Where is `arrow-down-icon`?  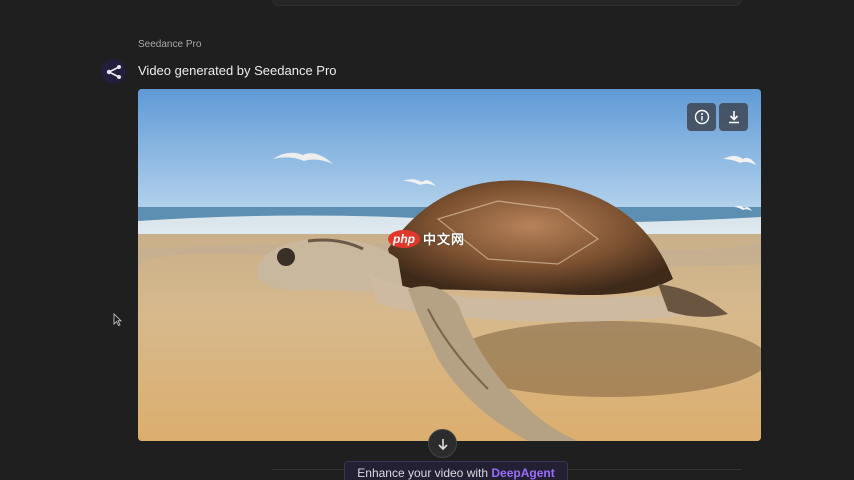
arrow-down-icon is located at coordinates (442, 444).